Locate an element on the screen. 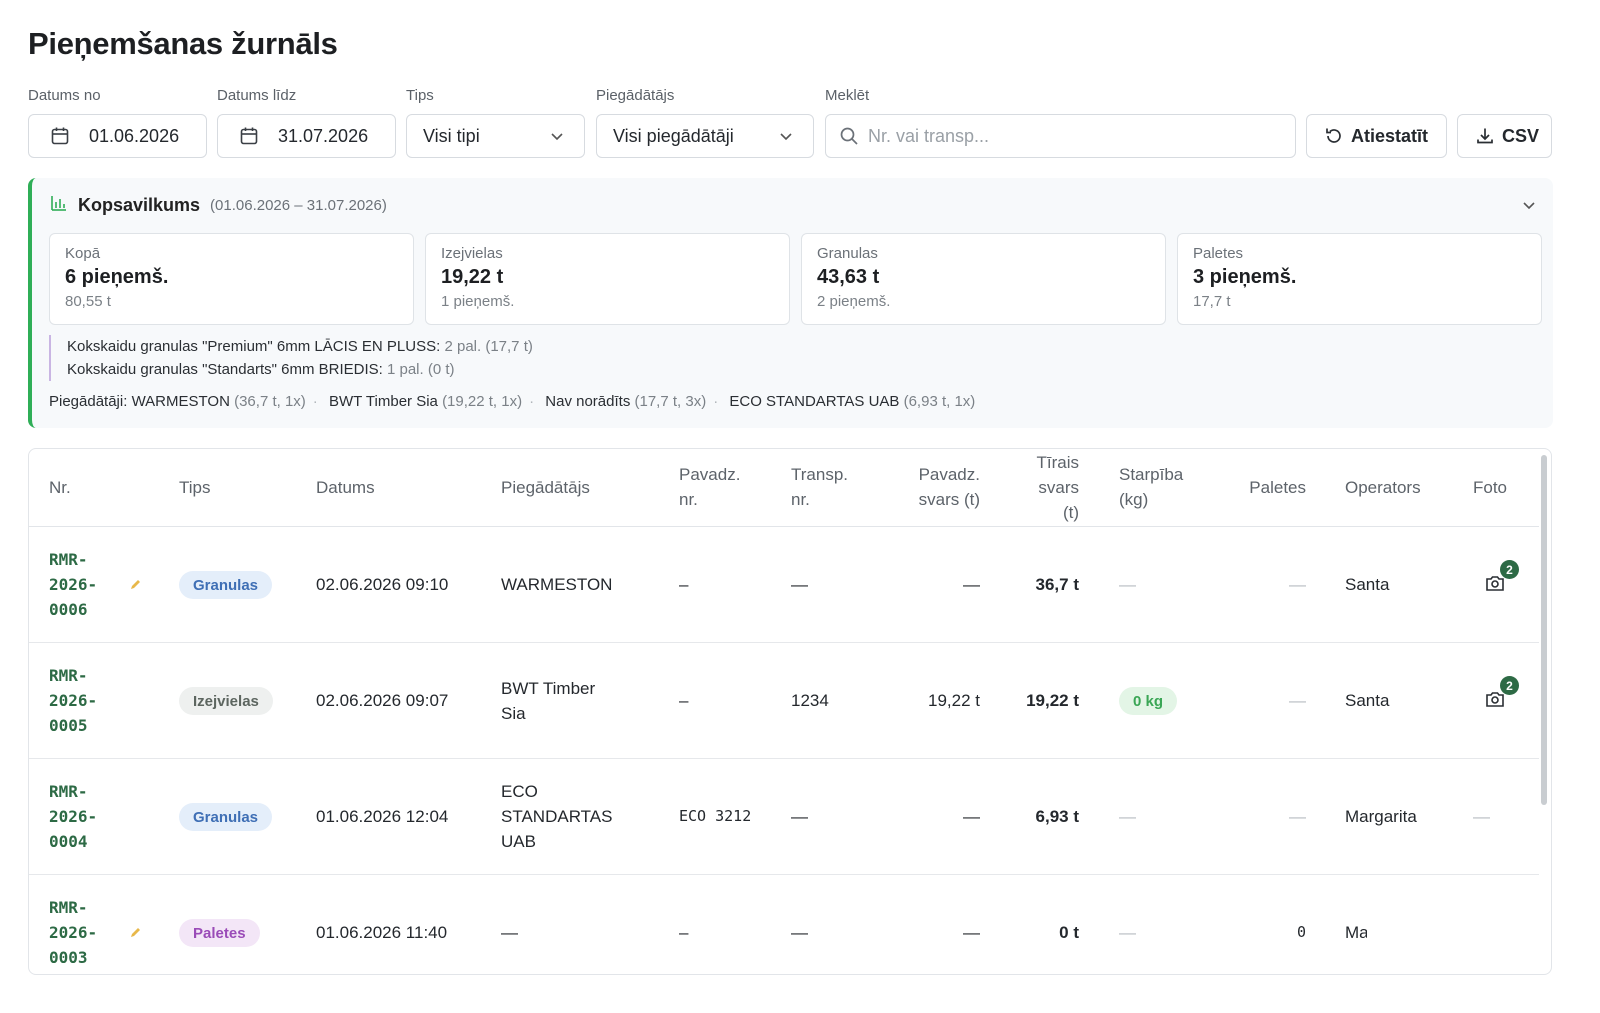 The height and width of the screenshot is (1013, 1600). type-select: Visi tipi is located at coordinates (495, 136).